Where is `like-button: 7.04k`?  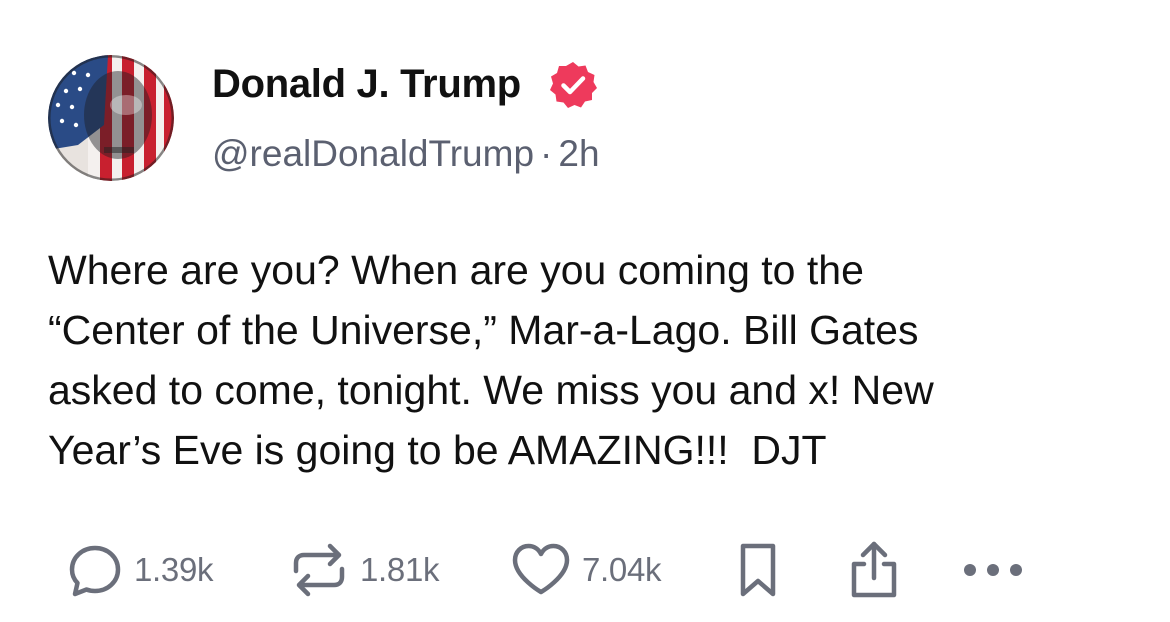 like-button: 7.04k is located at coordinates (586, 570).